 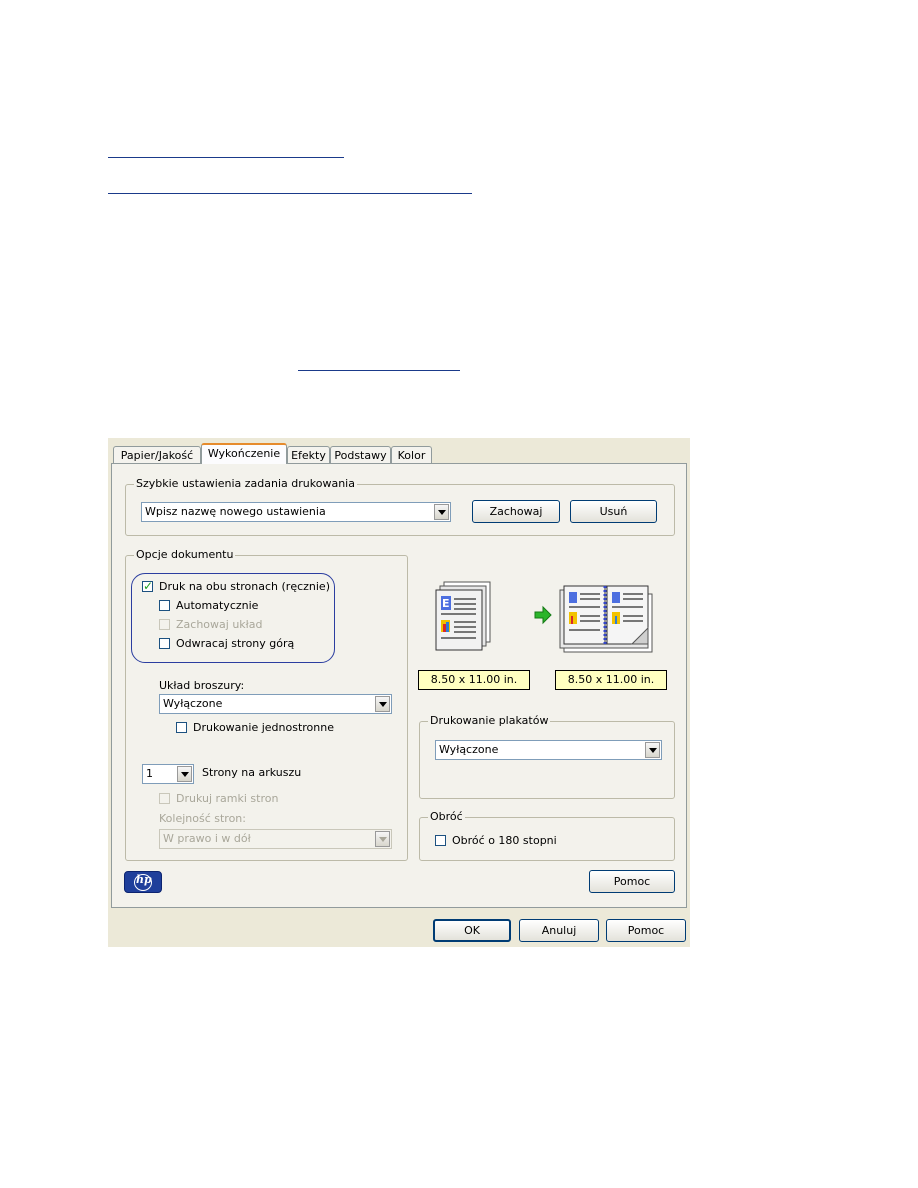 I want to click on poster-printing-group: Drukowanie plakatów Wyłączone, so click(x=547, y=756).